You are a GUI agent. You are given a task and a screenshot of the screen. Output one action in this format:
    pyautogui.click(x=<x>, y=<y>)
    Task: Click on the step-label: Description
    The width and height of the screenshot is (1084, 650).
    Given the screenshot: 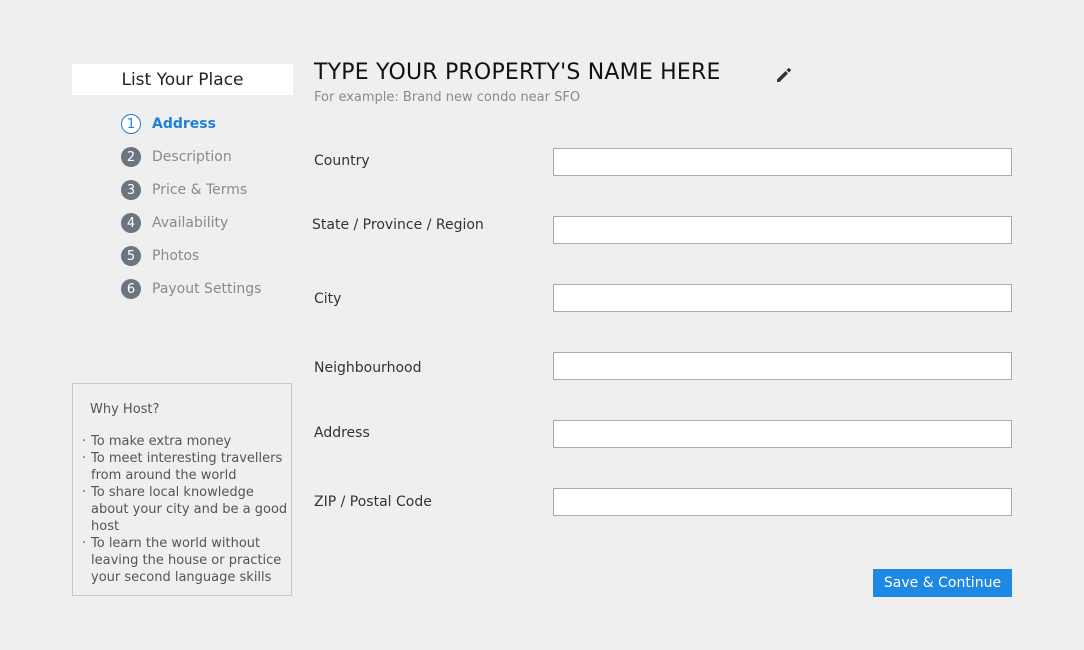 What is the action you would take?
    pyautogui.click(x=192, y=157)
    